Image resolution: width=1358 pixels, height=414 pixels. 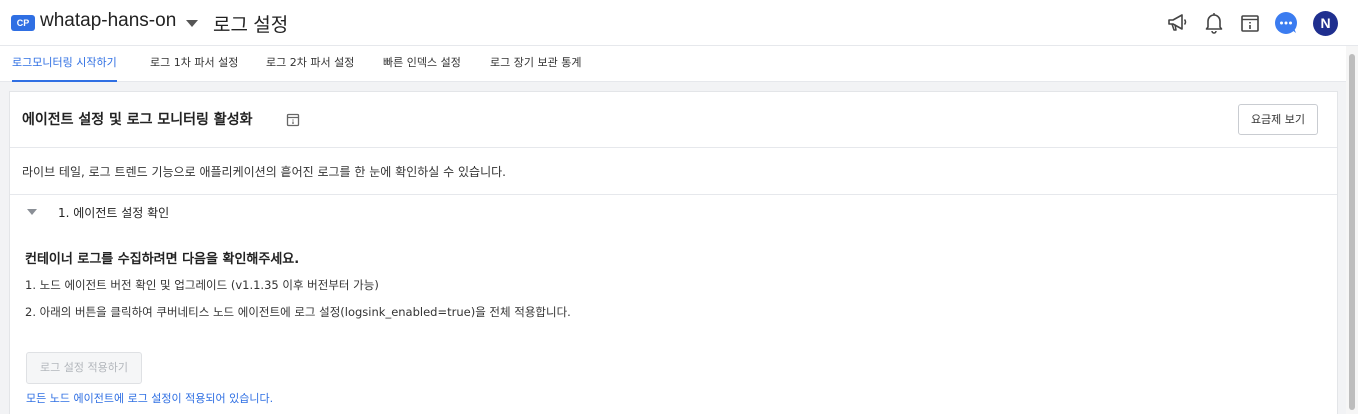 What do you see at coordinates (673, 120) in the screenshot?
I see `card-header: 에이전트 설정 및 로그 모니터링 활성화 요금제 보기` at bounding box center [673, 120].